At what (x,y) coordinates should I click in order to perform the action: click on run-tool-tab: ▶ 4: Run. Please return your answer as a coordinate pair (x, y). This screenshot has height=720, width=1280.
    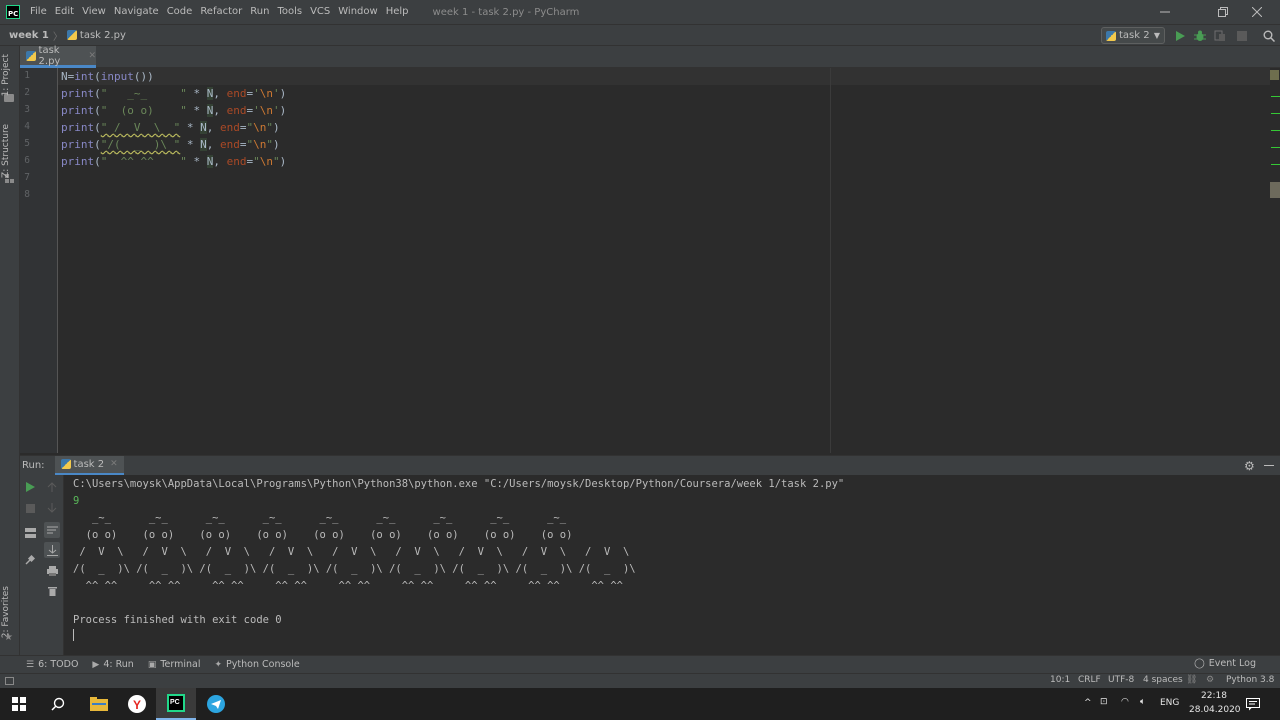
    Looking at the image, I should click on (112, 664).